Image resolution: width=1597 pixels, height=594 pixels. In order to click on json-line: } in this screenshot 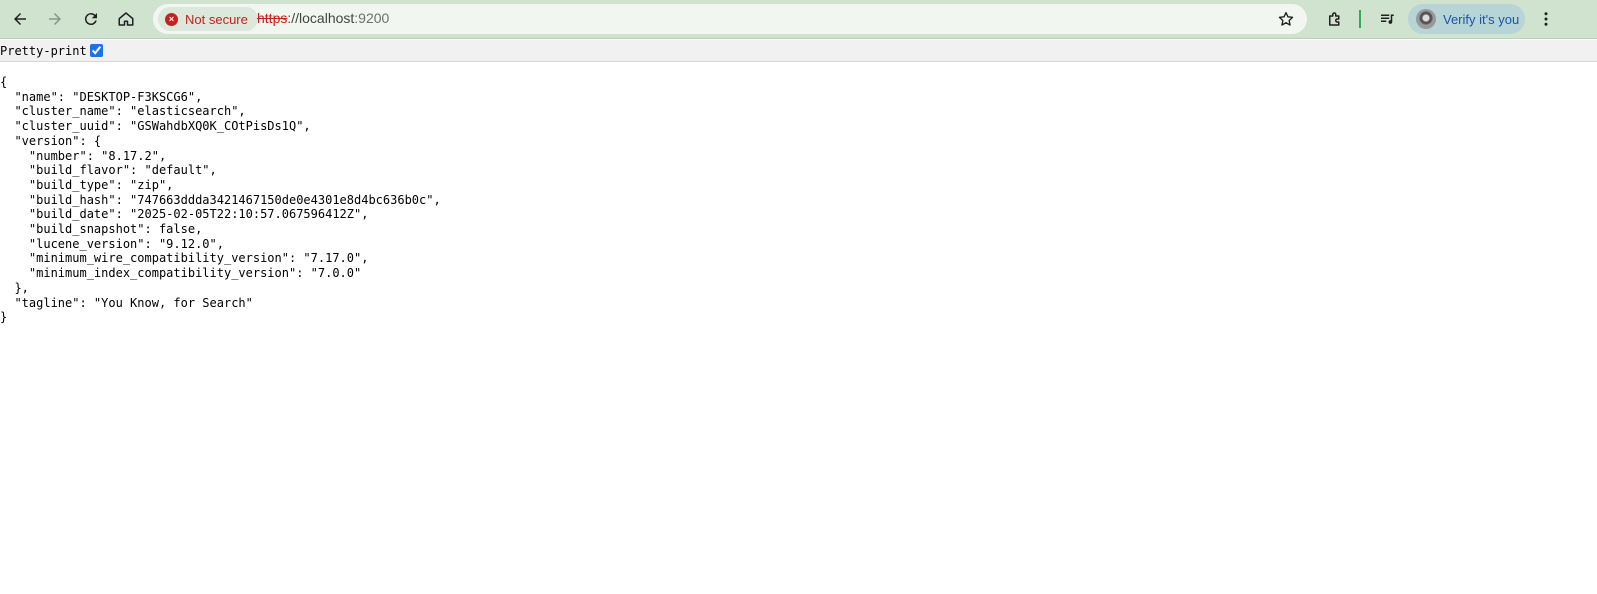, I will do `click(4, 317)`.